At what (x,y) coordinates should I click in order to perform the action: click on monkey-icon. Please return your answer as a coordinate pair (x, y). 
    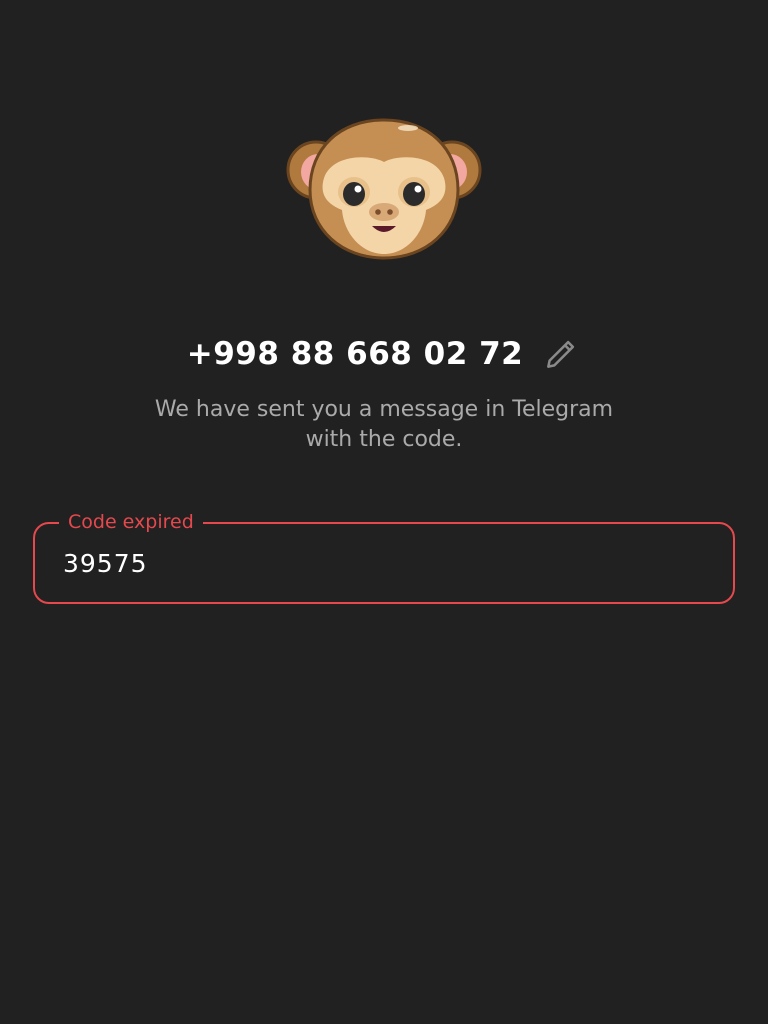
    Looking at the image, I should click on (384, 189).